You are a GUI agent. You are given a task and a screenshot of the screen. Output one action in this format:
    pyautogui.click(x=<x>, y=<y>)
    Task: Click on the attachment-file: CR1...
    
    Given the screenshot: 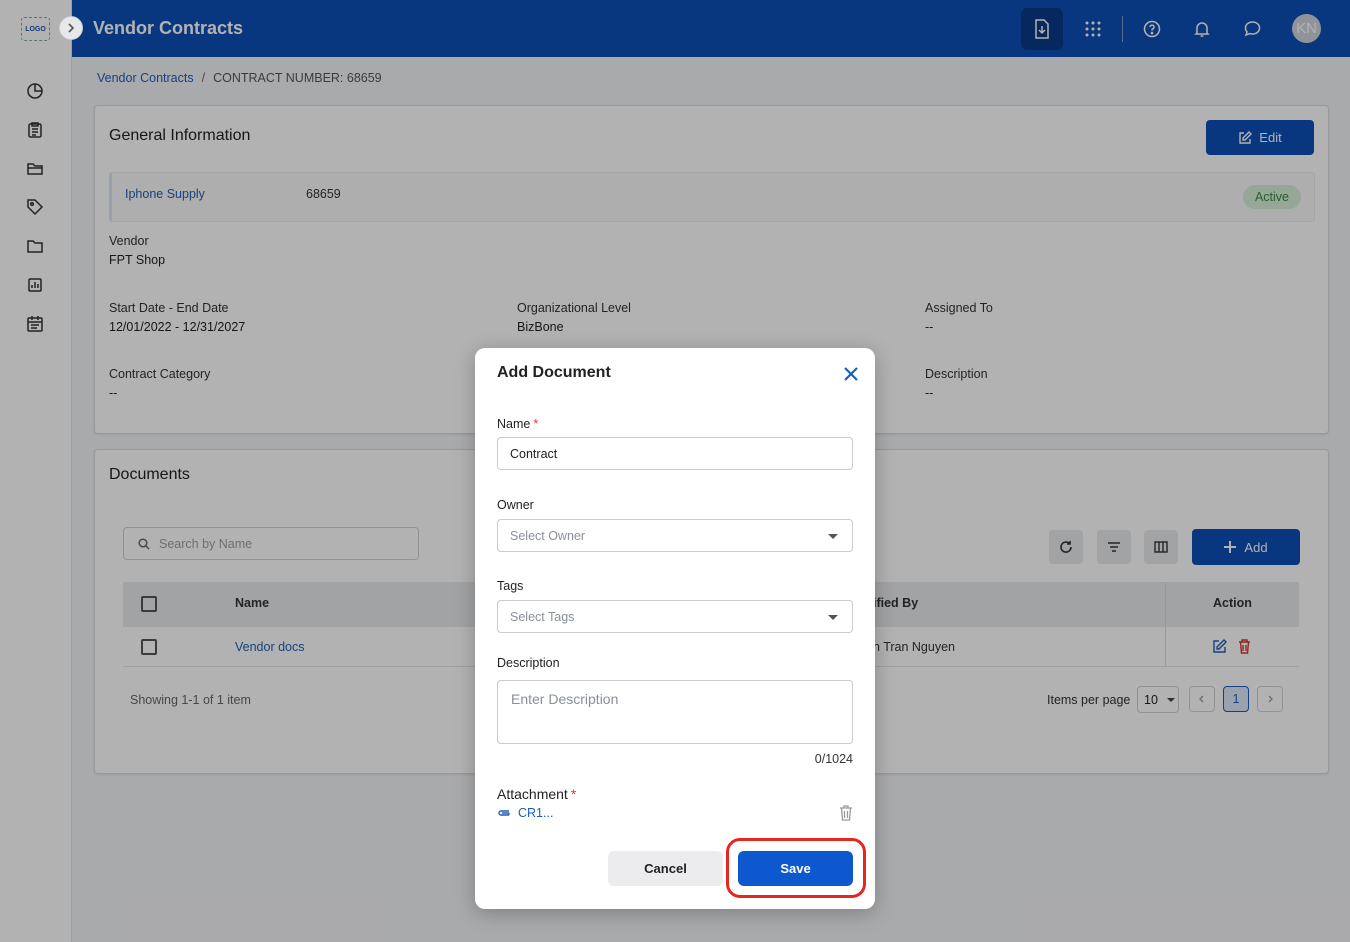 What is the action you would take?
    pyautogui.click(x=525, y=813)
    